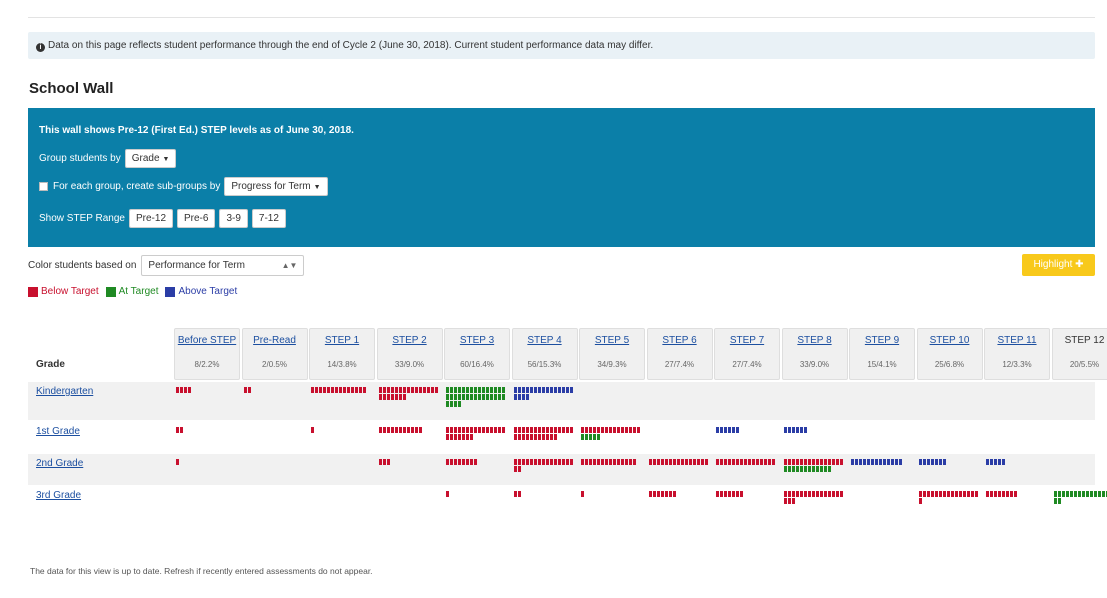  Describe the element at coordinates (679, 354) in the screenshot. I see `level-header-step-6: STEP 6 27/7.4%` at that location.